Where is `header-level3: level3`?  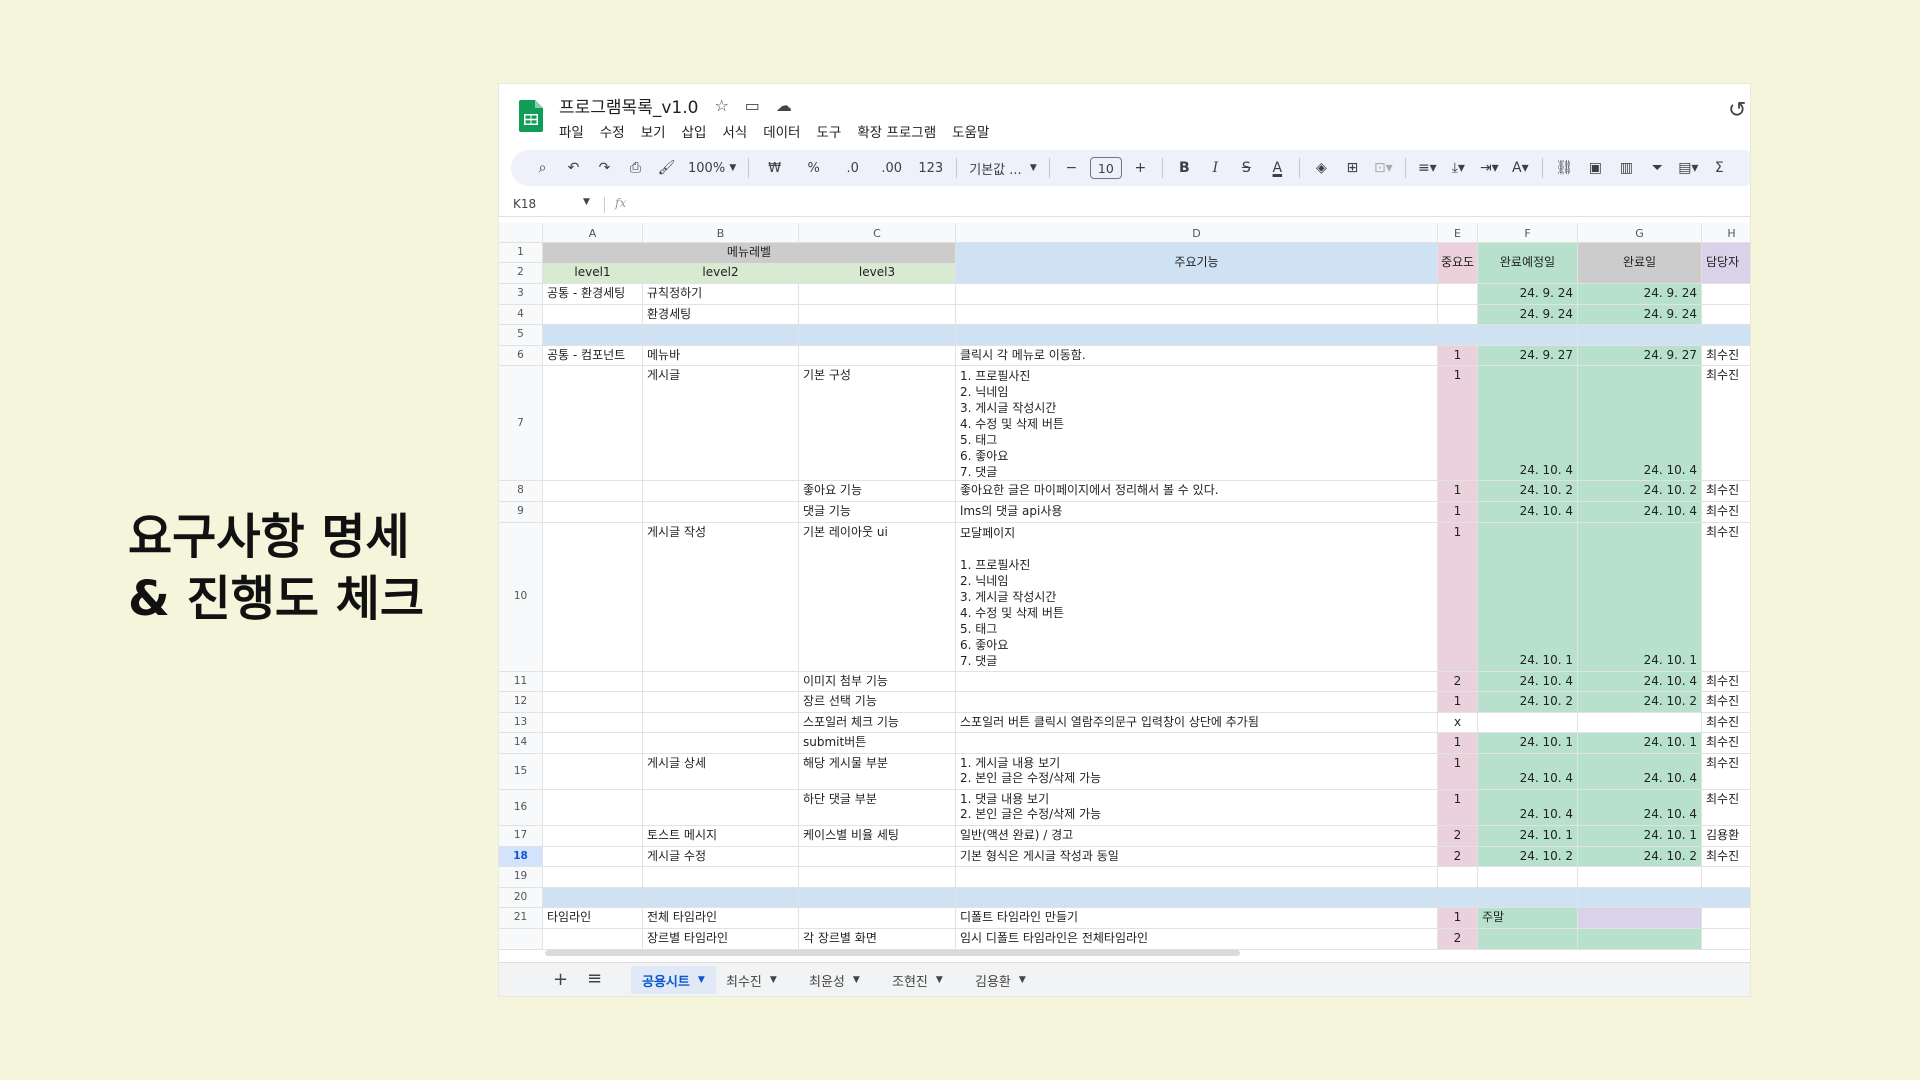
header-level3: level3 is located at coordinates (877, 273).